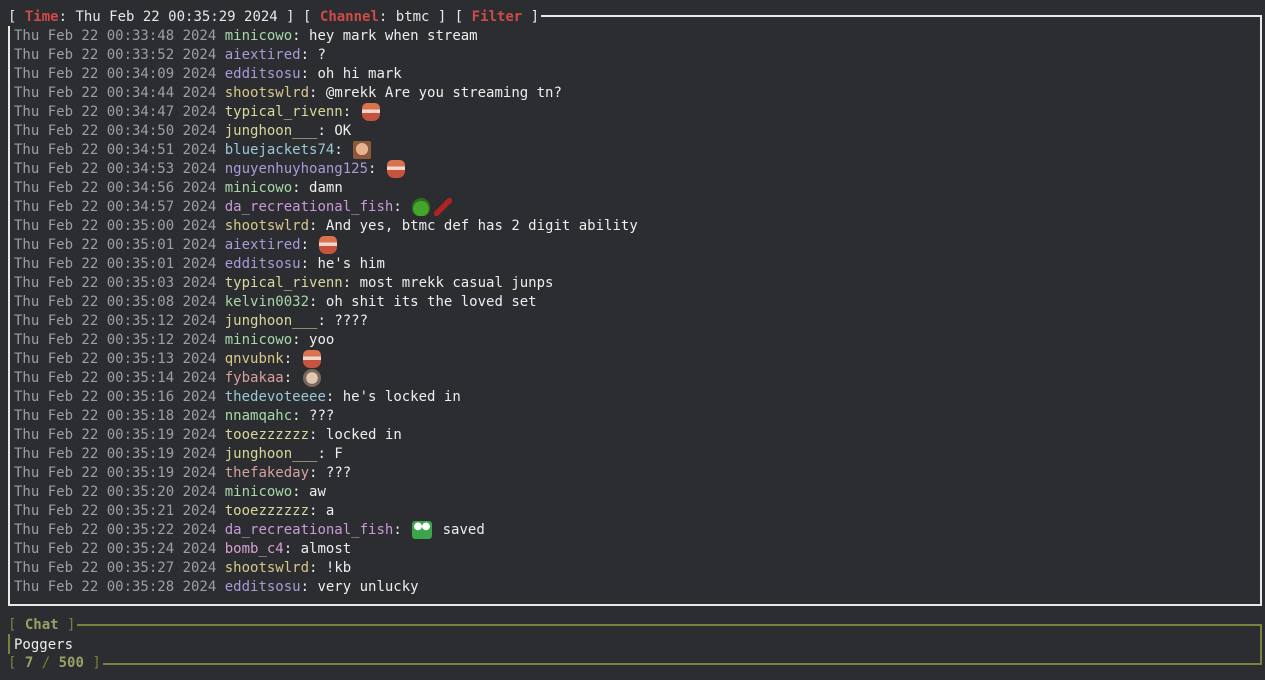 This screenshot has width=1265, height=680. I want to click on time-label: Time, so click(41, 17).